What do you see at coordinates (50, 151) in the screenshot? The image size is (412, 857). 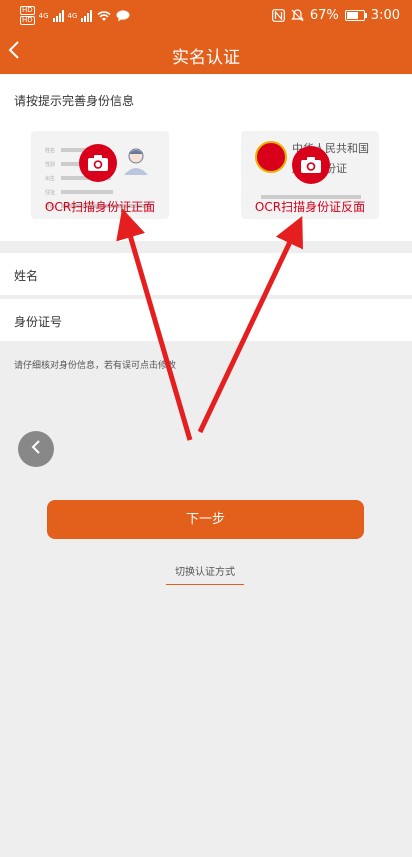 I see `field-label: 姓名` at bounding box center [50, 151].